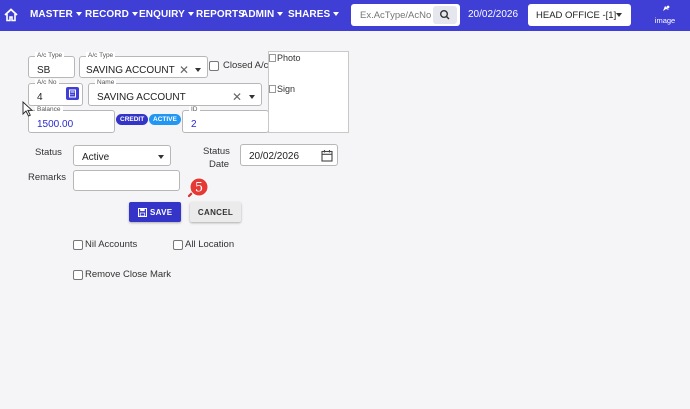 The width and height of the screenshot is (690, 409). What do you see at coordinates (132, 119) in the screenshot?
I see `credit-badge: CREDIT` at bounding box center [132, 119].